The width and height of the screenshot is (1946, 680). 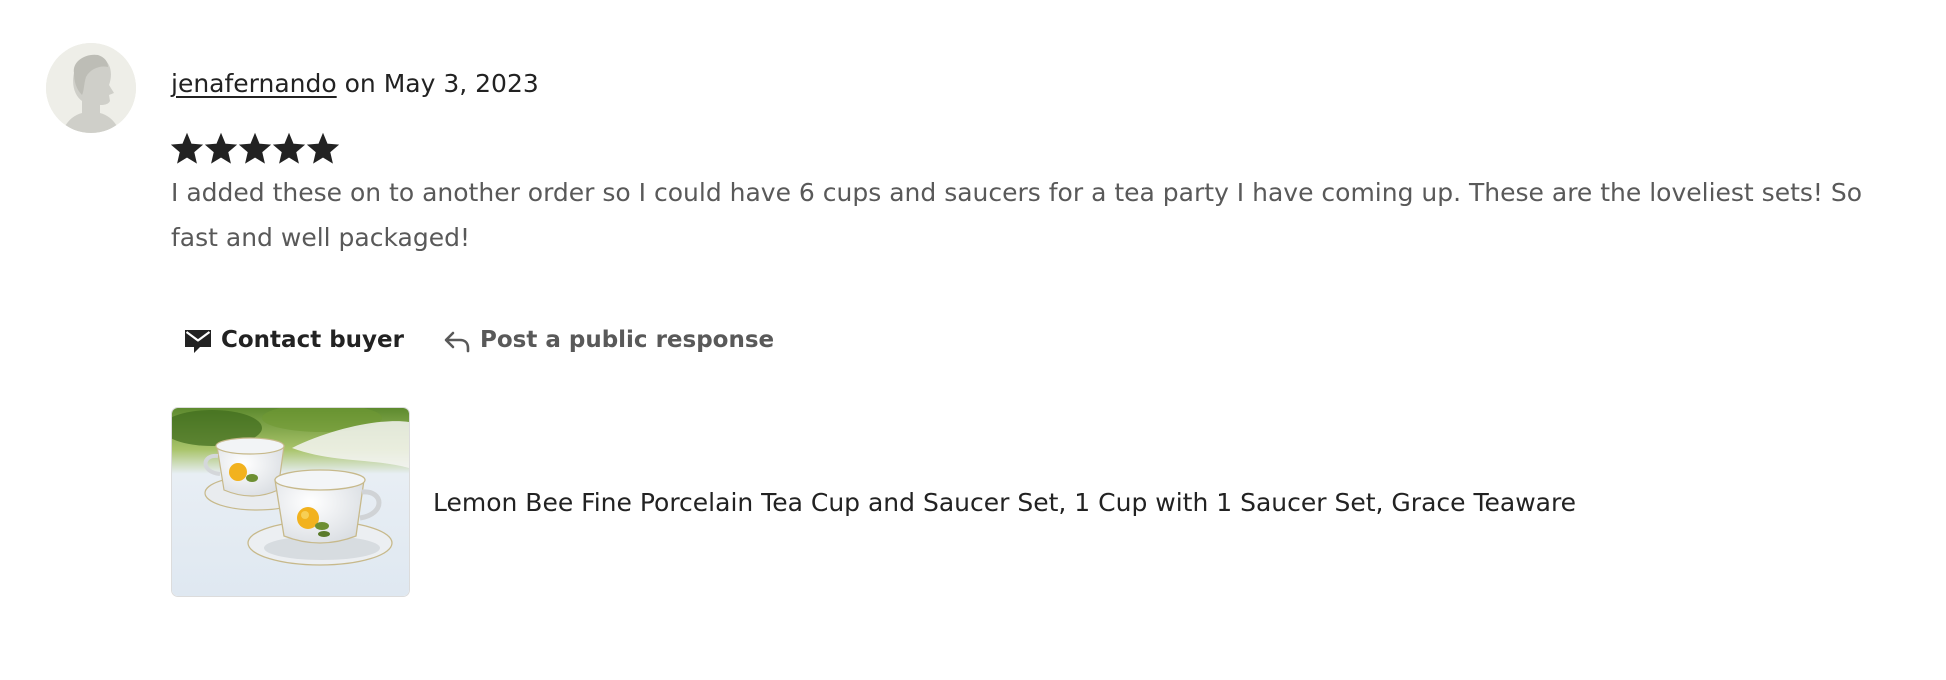 I want to click on user-silhouette-icon, so click(x=91, y=88).